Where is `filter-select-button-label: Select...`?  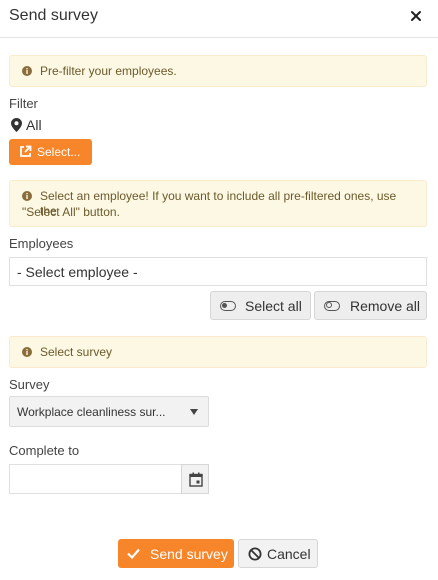
filter-select-button-label: Select... is located at coordinates (59, 152).